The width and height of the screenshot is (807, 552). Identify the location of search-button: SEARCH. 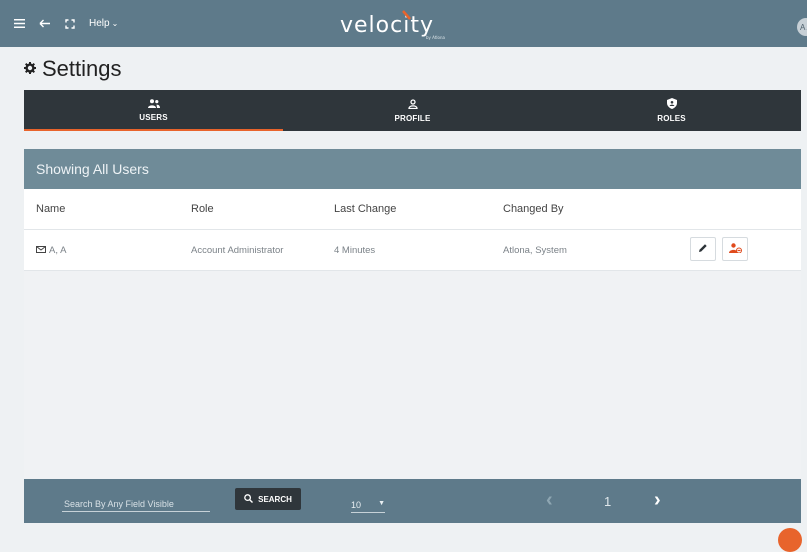
(268, 499).